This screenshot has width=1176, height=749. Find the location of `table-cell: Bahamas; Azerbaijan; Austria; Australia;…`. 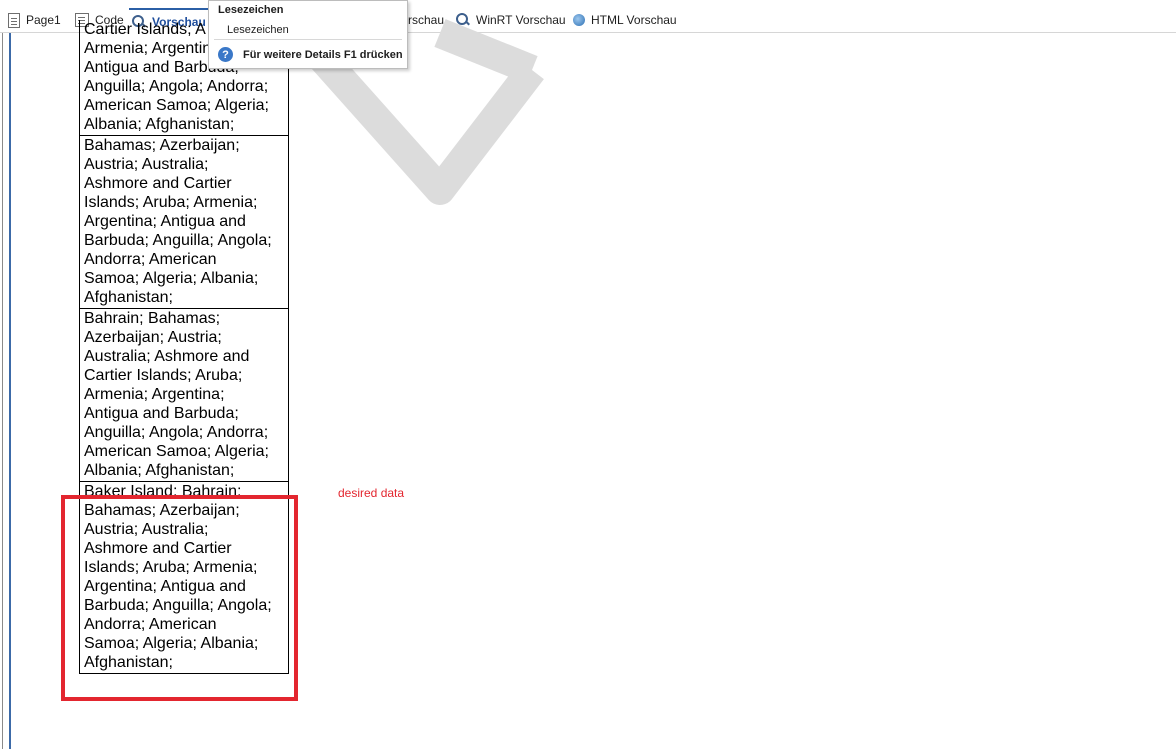

table-cell: Bahamas; Azerbaijan; Austria; Australia;… is located at coordinates (184, 221).